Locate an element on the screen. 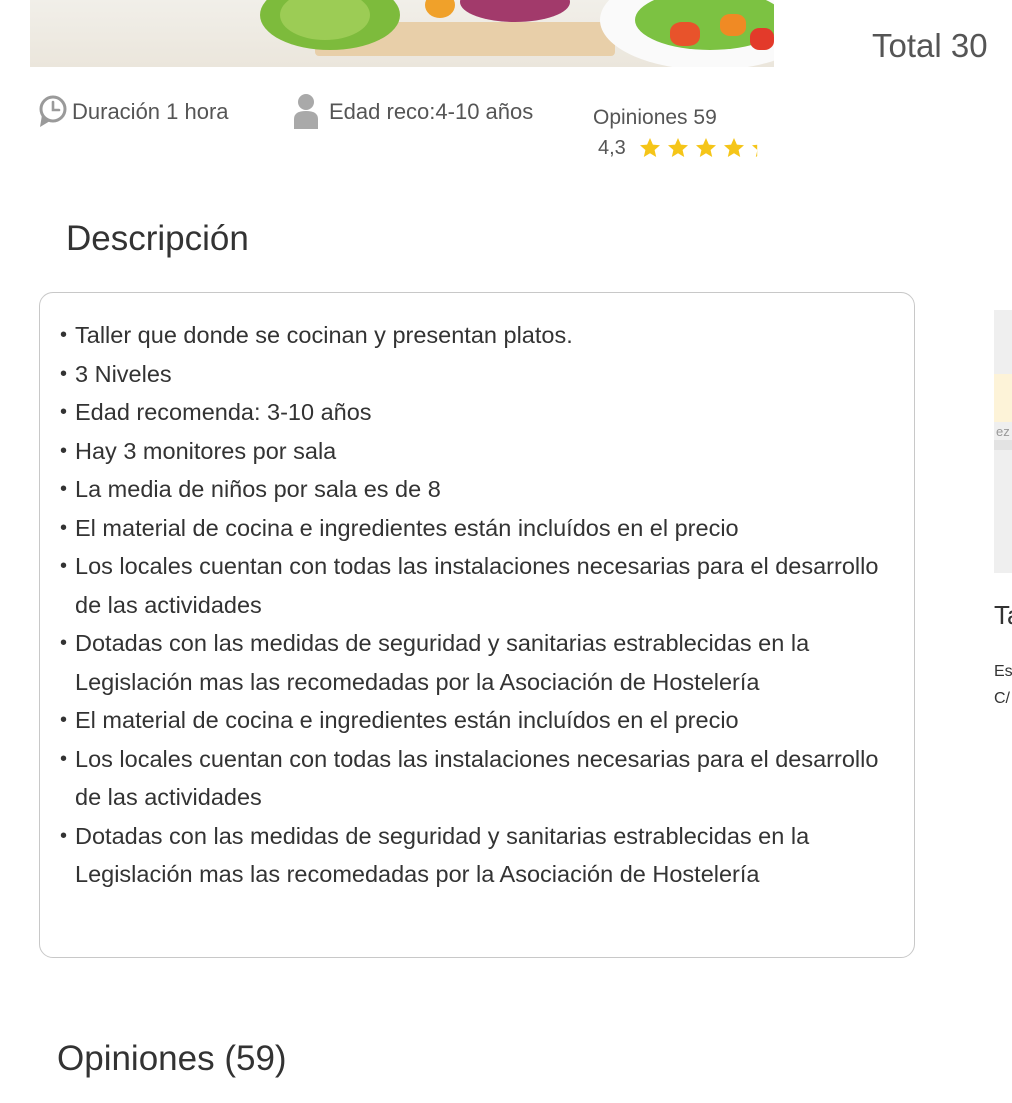 This screenshot has width=1012, height=1103. side-card-title: Ta is located at coordinates (1003, 615).